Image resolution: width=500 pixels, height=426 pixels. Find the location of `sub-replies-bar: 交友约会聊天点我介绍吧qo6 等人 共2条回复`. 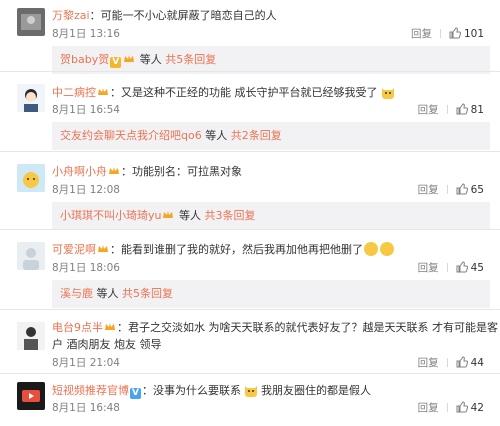

sub-replies-bar: 交友约会聊天点我介绍吧qo6 等人 共2条回复 is located at coordinates (271, 136).